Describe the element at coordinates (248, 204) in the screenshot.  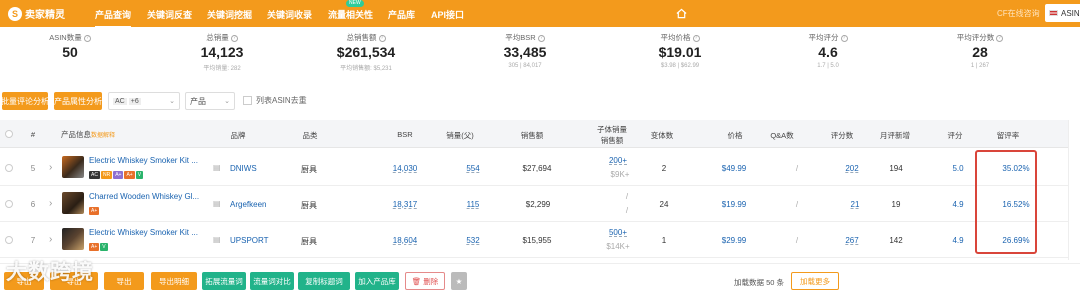
I see `brand-link: Argefkeen` at that location.